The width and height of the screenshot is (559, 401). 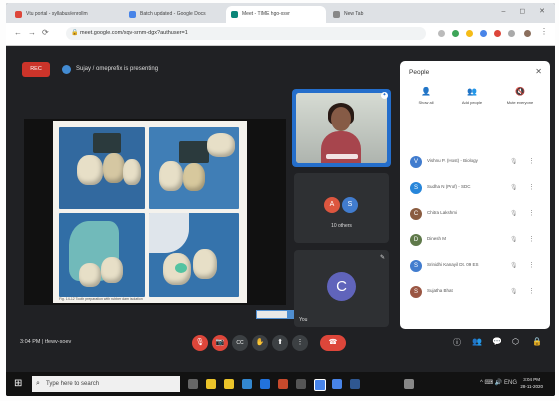 I want to click on presenting-indicator: Sujay / omeprefix is presenting, so click(x=110, y=69).